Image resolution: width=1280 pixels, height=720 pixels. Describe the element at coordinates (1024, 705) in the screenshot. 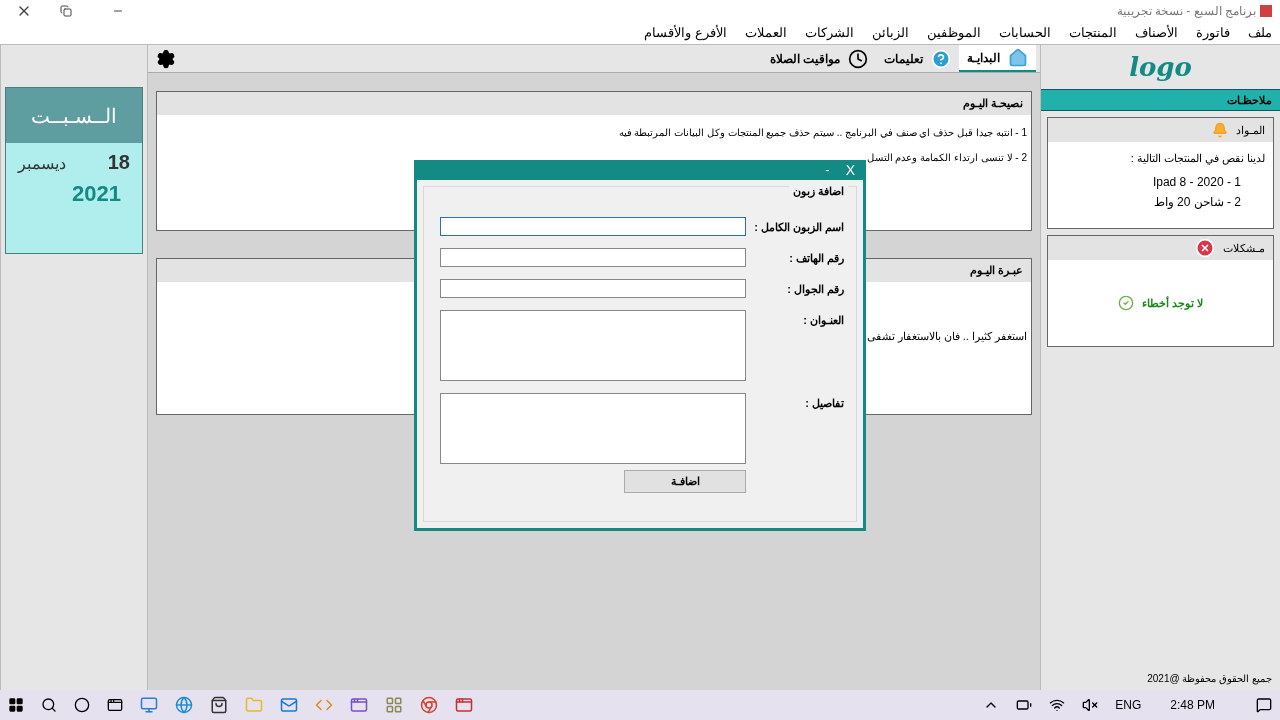

I see `battery-icon` at that location.